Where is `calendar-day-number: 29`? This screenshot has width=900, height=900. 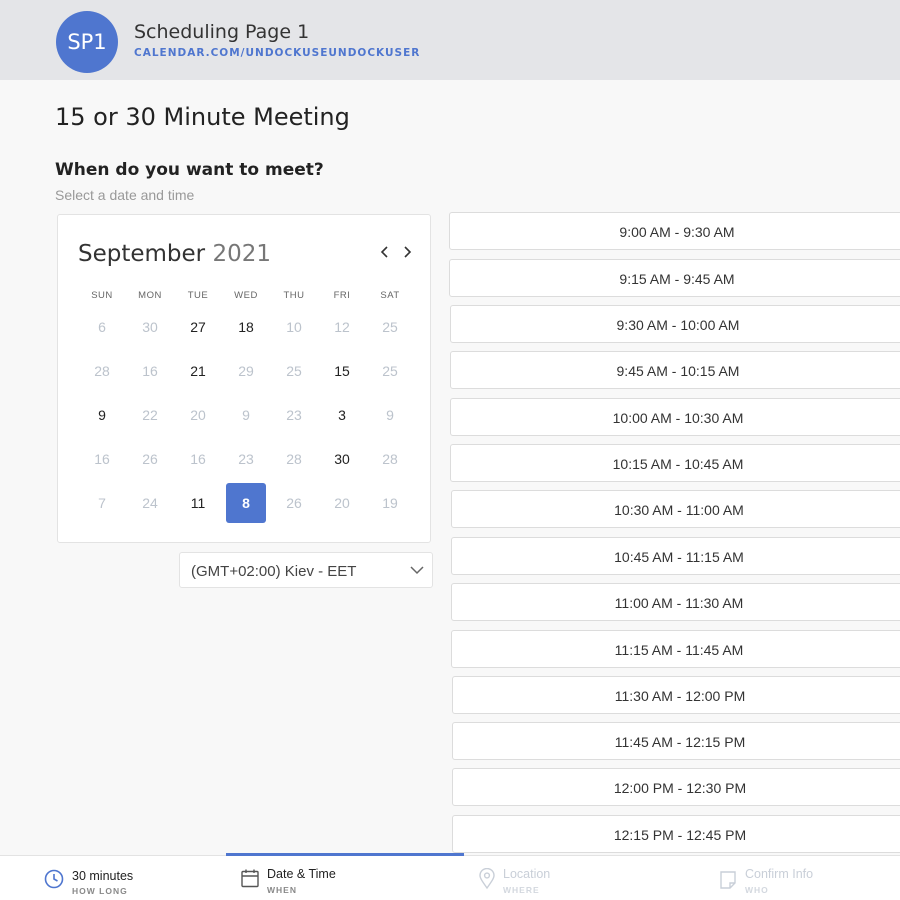
calendar-day-number: 29 is located at coordinates (246, 371).